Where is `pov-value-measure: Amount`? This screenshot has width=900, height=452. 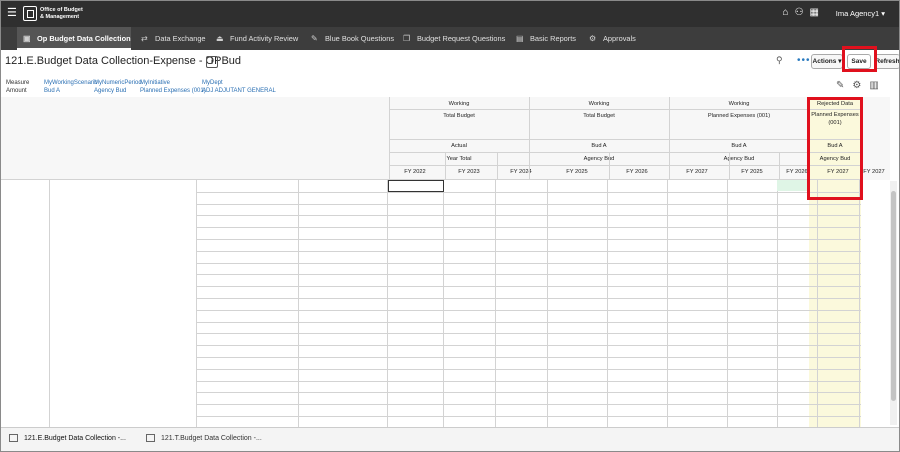
pov-value-measure: Amount is located at coordinates (16, 91).